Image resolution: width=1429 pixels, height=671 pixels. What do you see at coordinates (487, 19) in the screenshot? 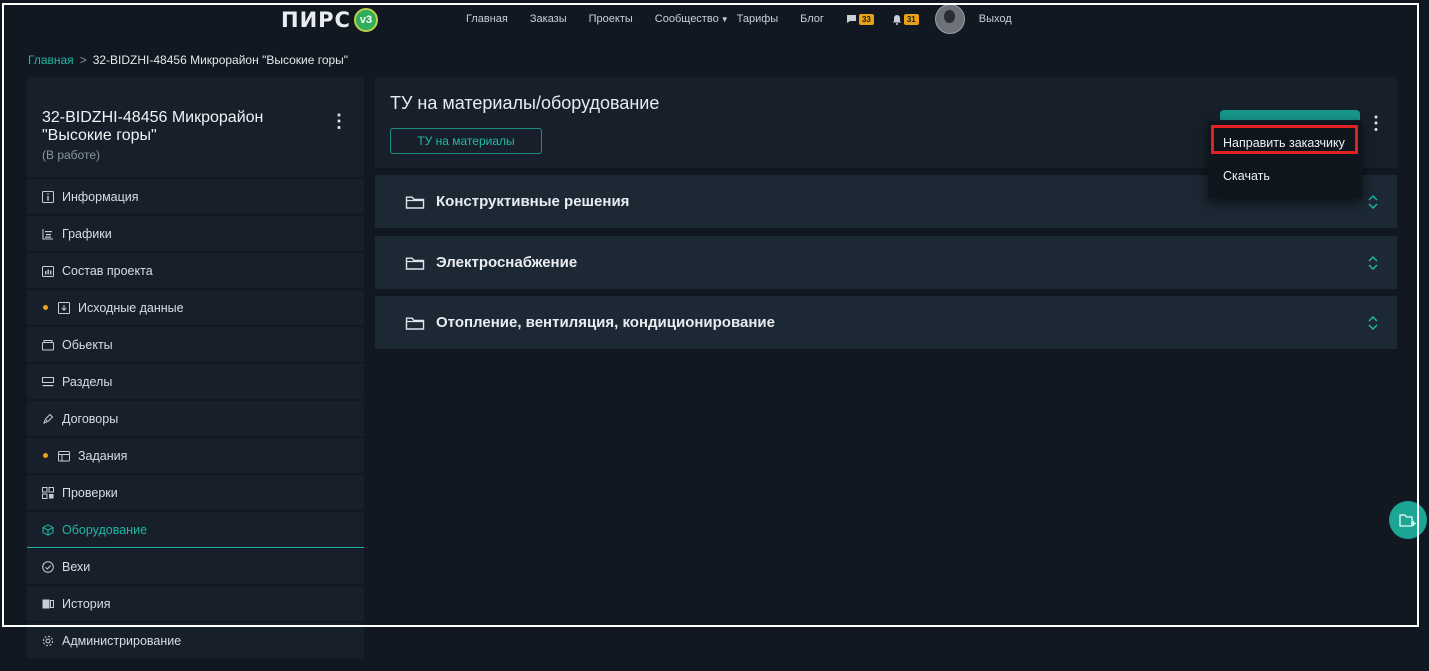
I see `nav-home: Главная` at bounding box center [487, 19].